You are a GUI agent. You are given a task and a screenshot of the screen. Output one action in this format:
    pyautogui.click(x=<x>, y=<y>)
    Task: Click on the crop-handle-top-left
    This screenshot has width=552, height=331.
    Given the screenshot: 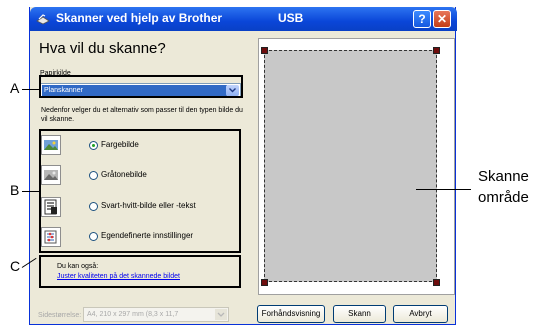 What is the action you would take?
    pyautogui.click(x=264, y=50)
    